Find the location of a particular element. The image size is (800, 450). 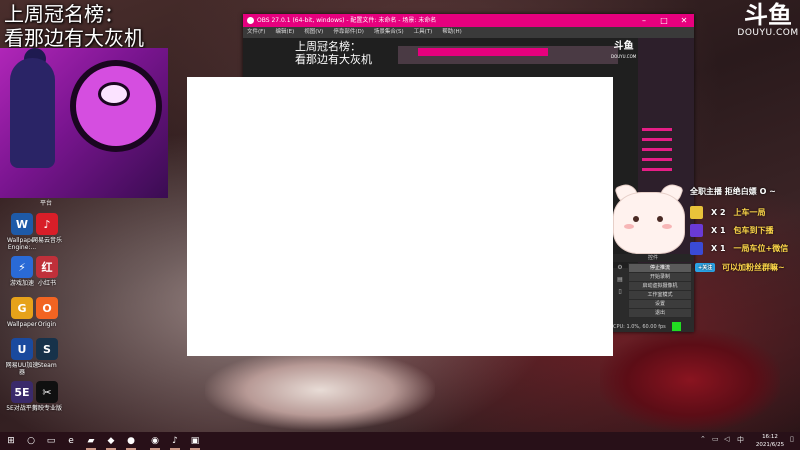

desktop-shortcut-label: 网易云音乐 is located at coordinates (46, 240).